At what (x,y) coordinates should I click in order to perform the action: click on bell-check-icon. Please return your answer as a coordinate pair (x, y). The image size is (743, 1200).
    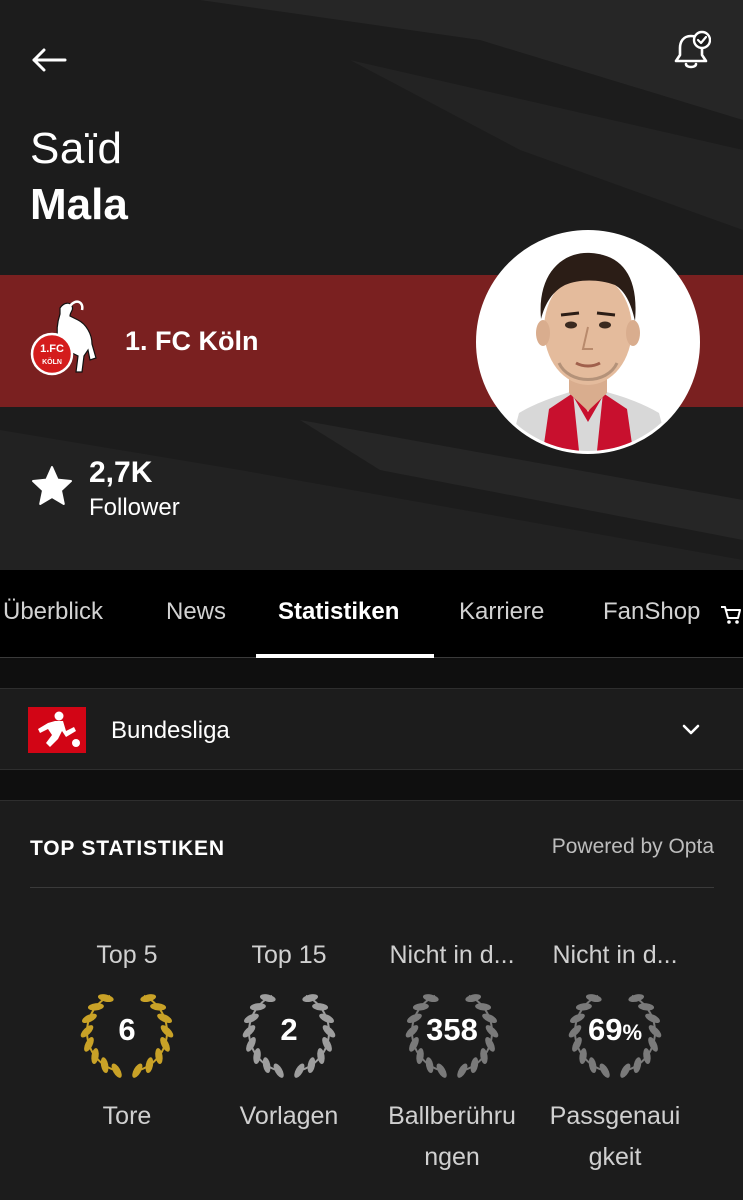
    Looking at the image, I should click on (692, 49).